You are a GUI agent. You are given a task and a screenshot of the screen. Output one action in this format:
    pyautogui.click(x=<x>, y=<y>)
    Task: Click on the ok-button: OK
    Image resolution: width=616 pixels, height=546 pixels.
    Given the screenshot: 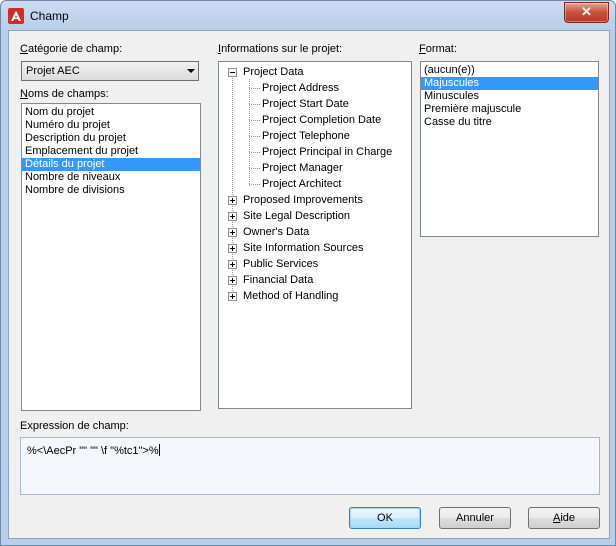 What is the action you would take?
    pyautogui.click(x=385, y=518)
    